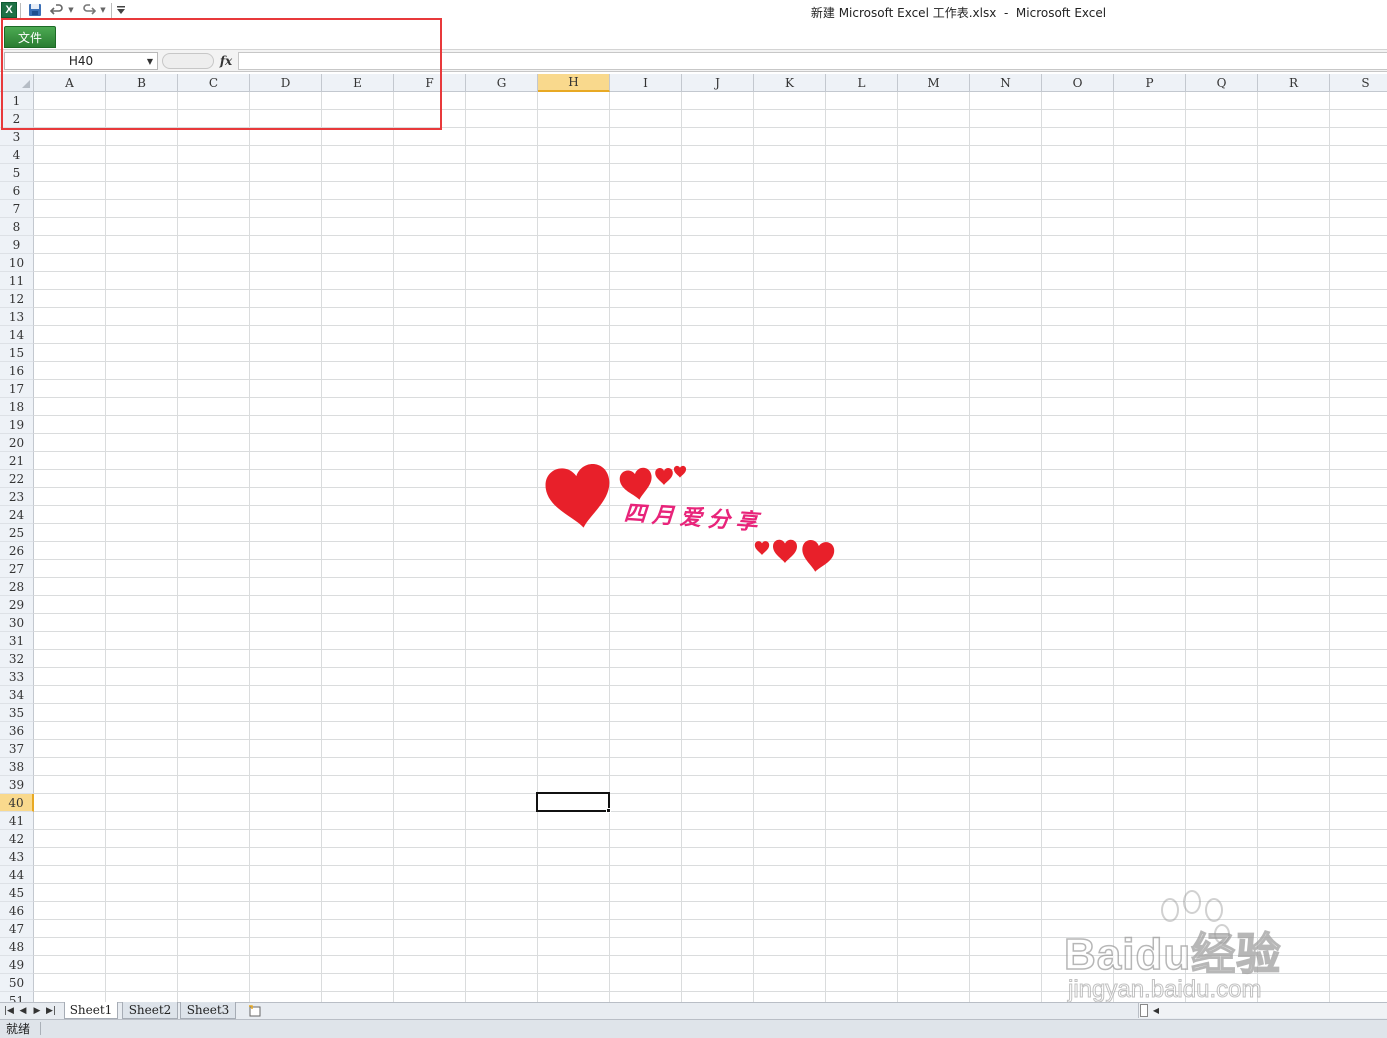 The height and width of the screenshot is (1038, 1387). Describe the element at coordinates (608, 810) in the screenshot. I see `fill-handle` at that location.